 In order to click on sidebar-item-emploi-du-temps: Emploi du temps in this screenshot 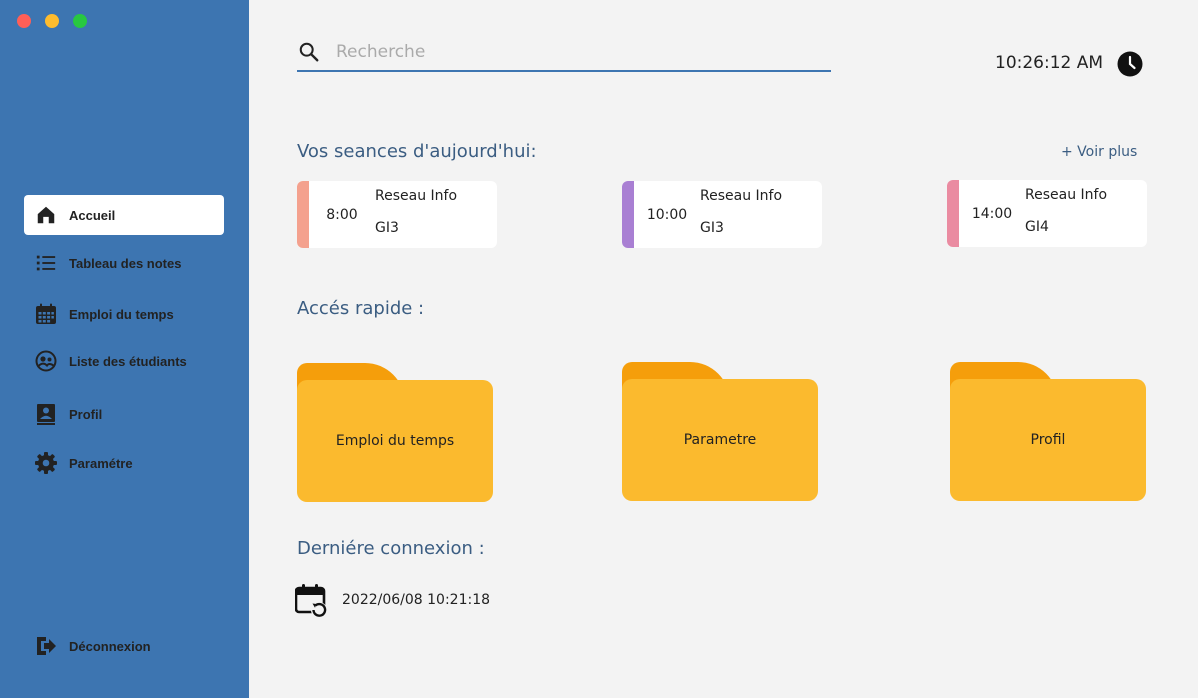, I will do `click(124, 314)`.